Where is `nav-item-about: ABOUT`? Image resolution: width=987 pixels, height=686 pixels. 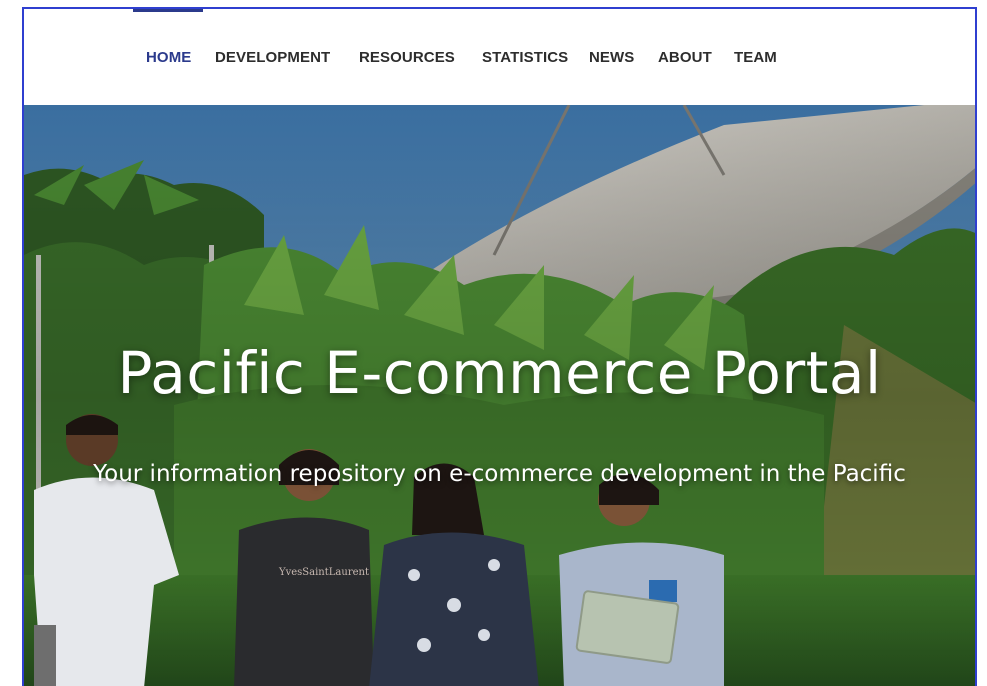
nav-item-about: ABOUT is located at coordinates (685, 57).